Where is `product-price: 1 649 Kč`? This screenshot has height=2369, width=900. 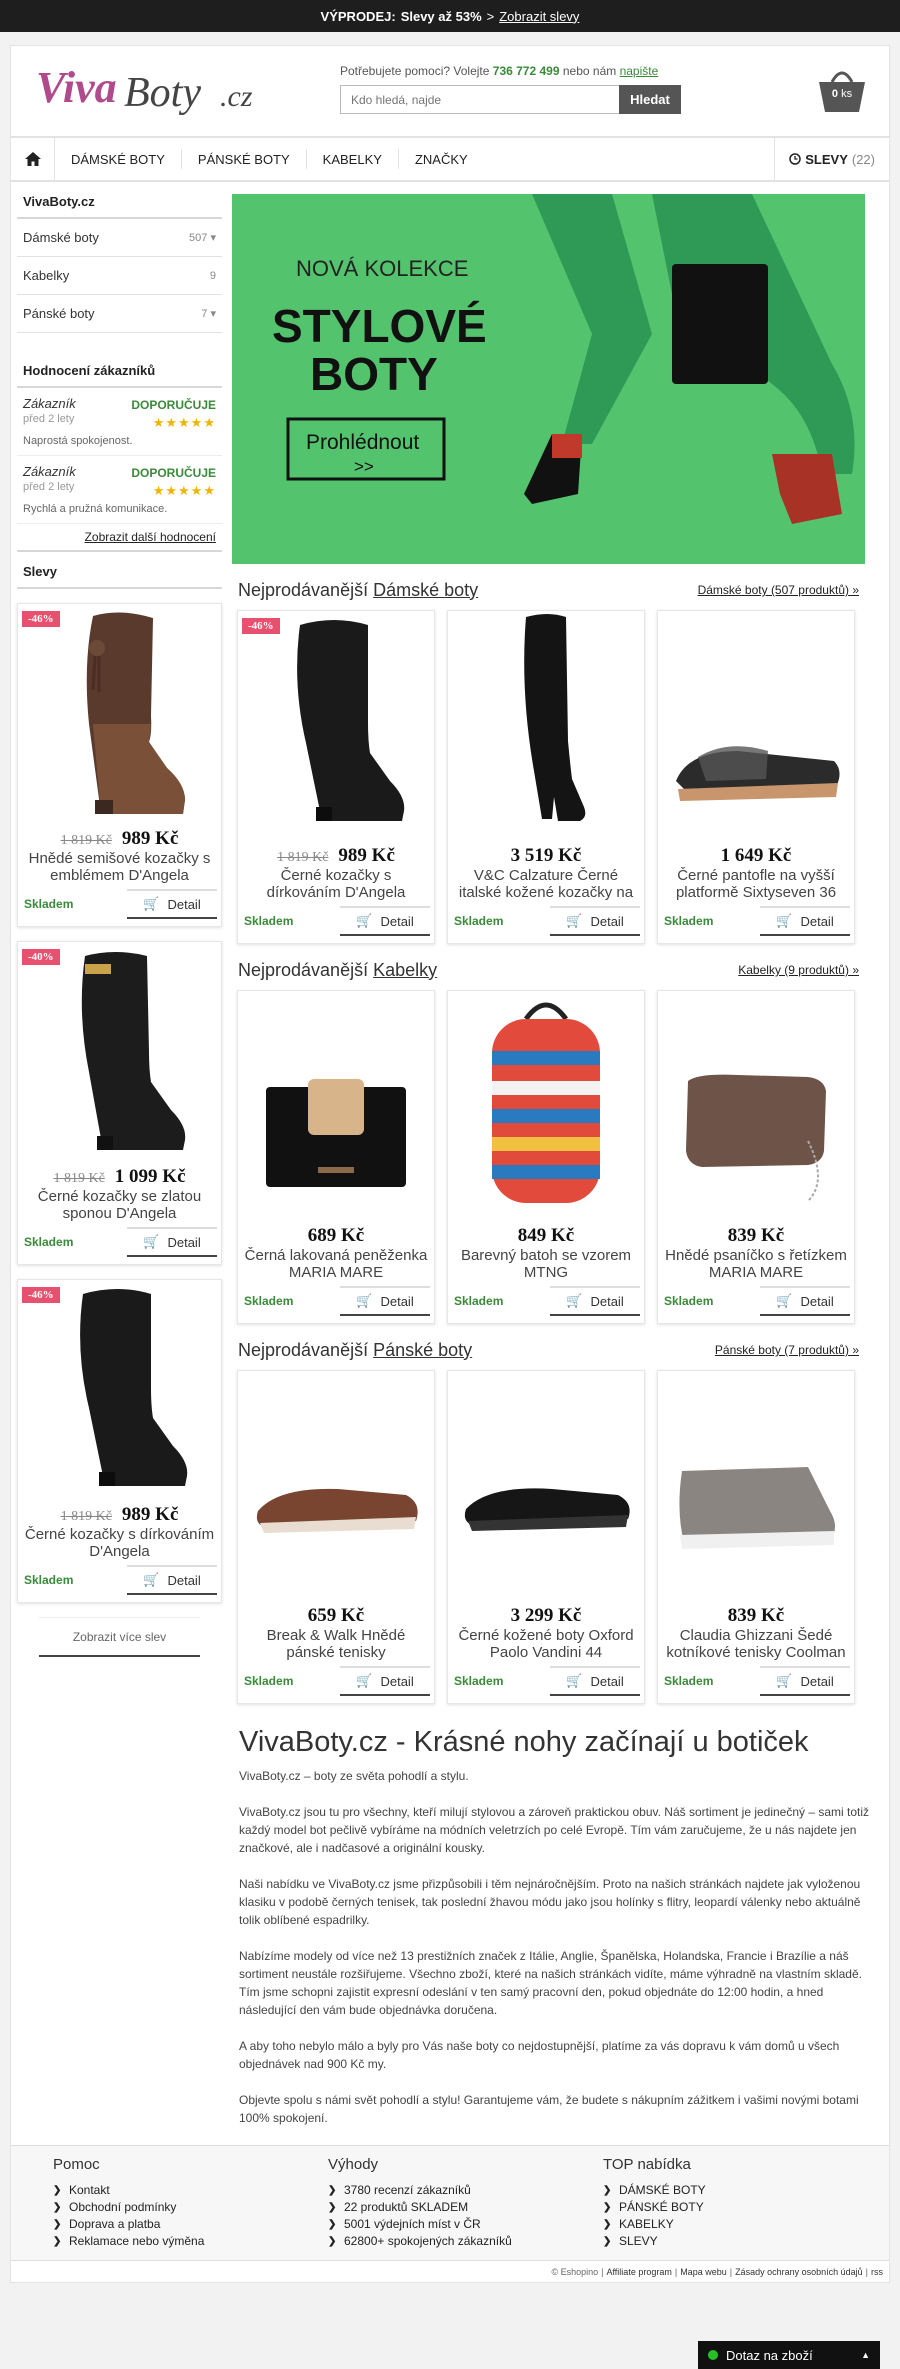
product-price: 1 649 Kč is located at coordinates (756, 856).